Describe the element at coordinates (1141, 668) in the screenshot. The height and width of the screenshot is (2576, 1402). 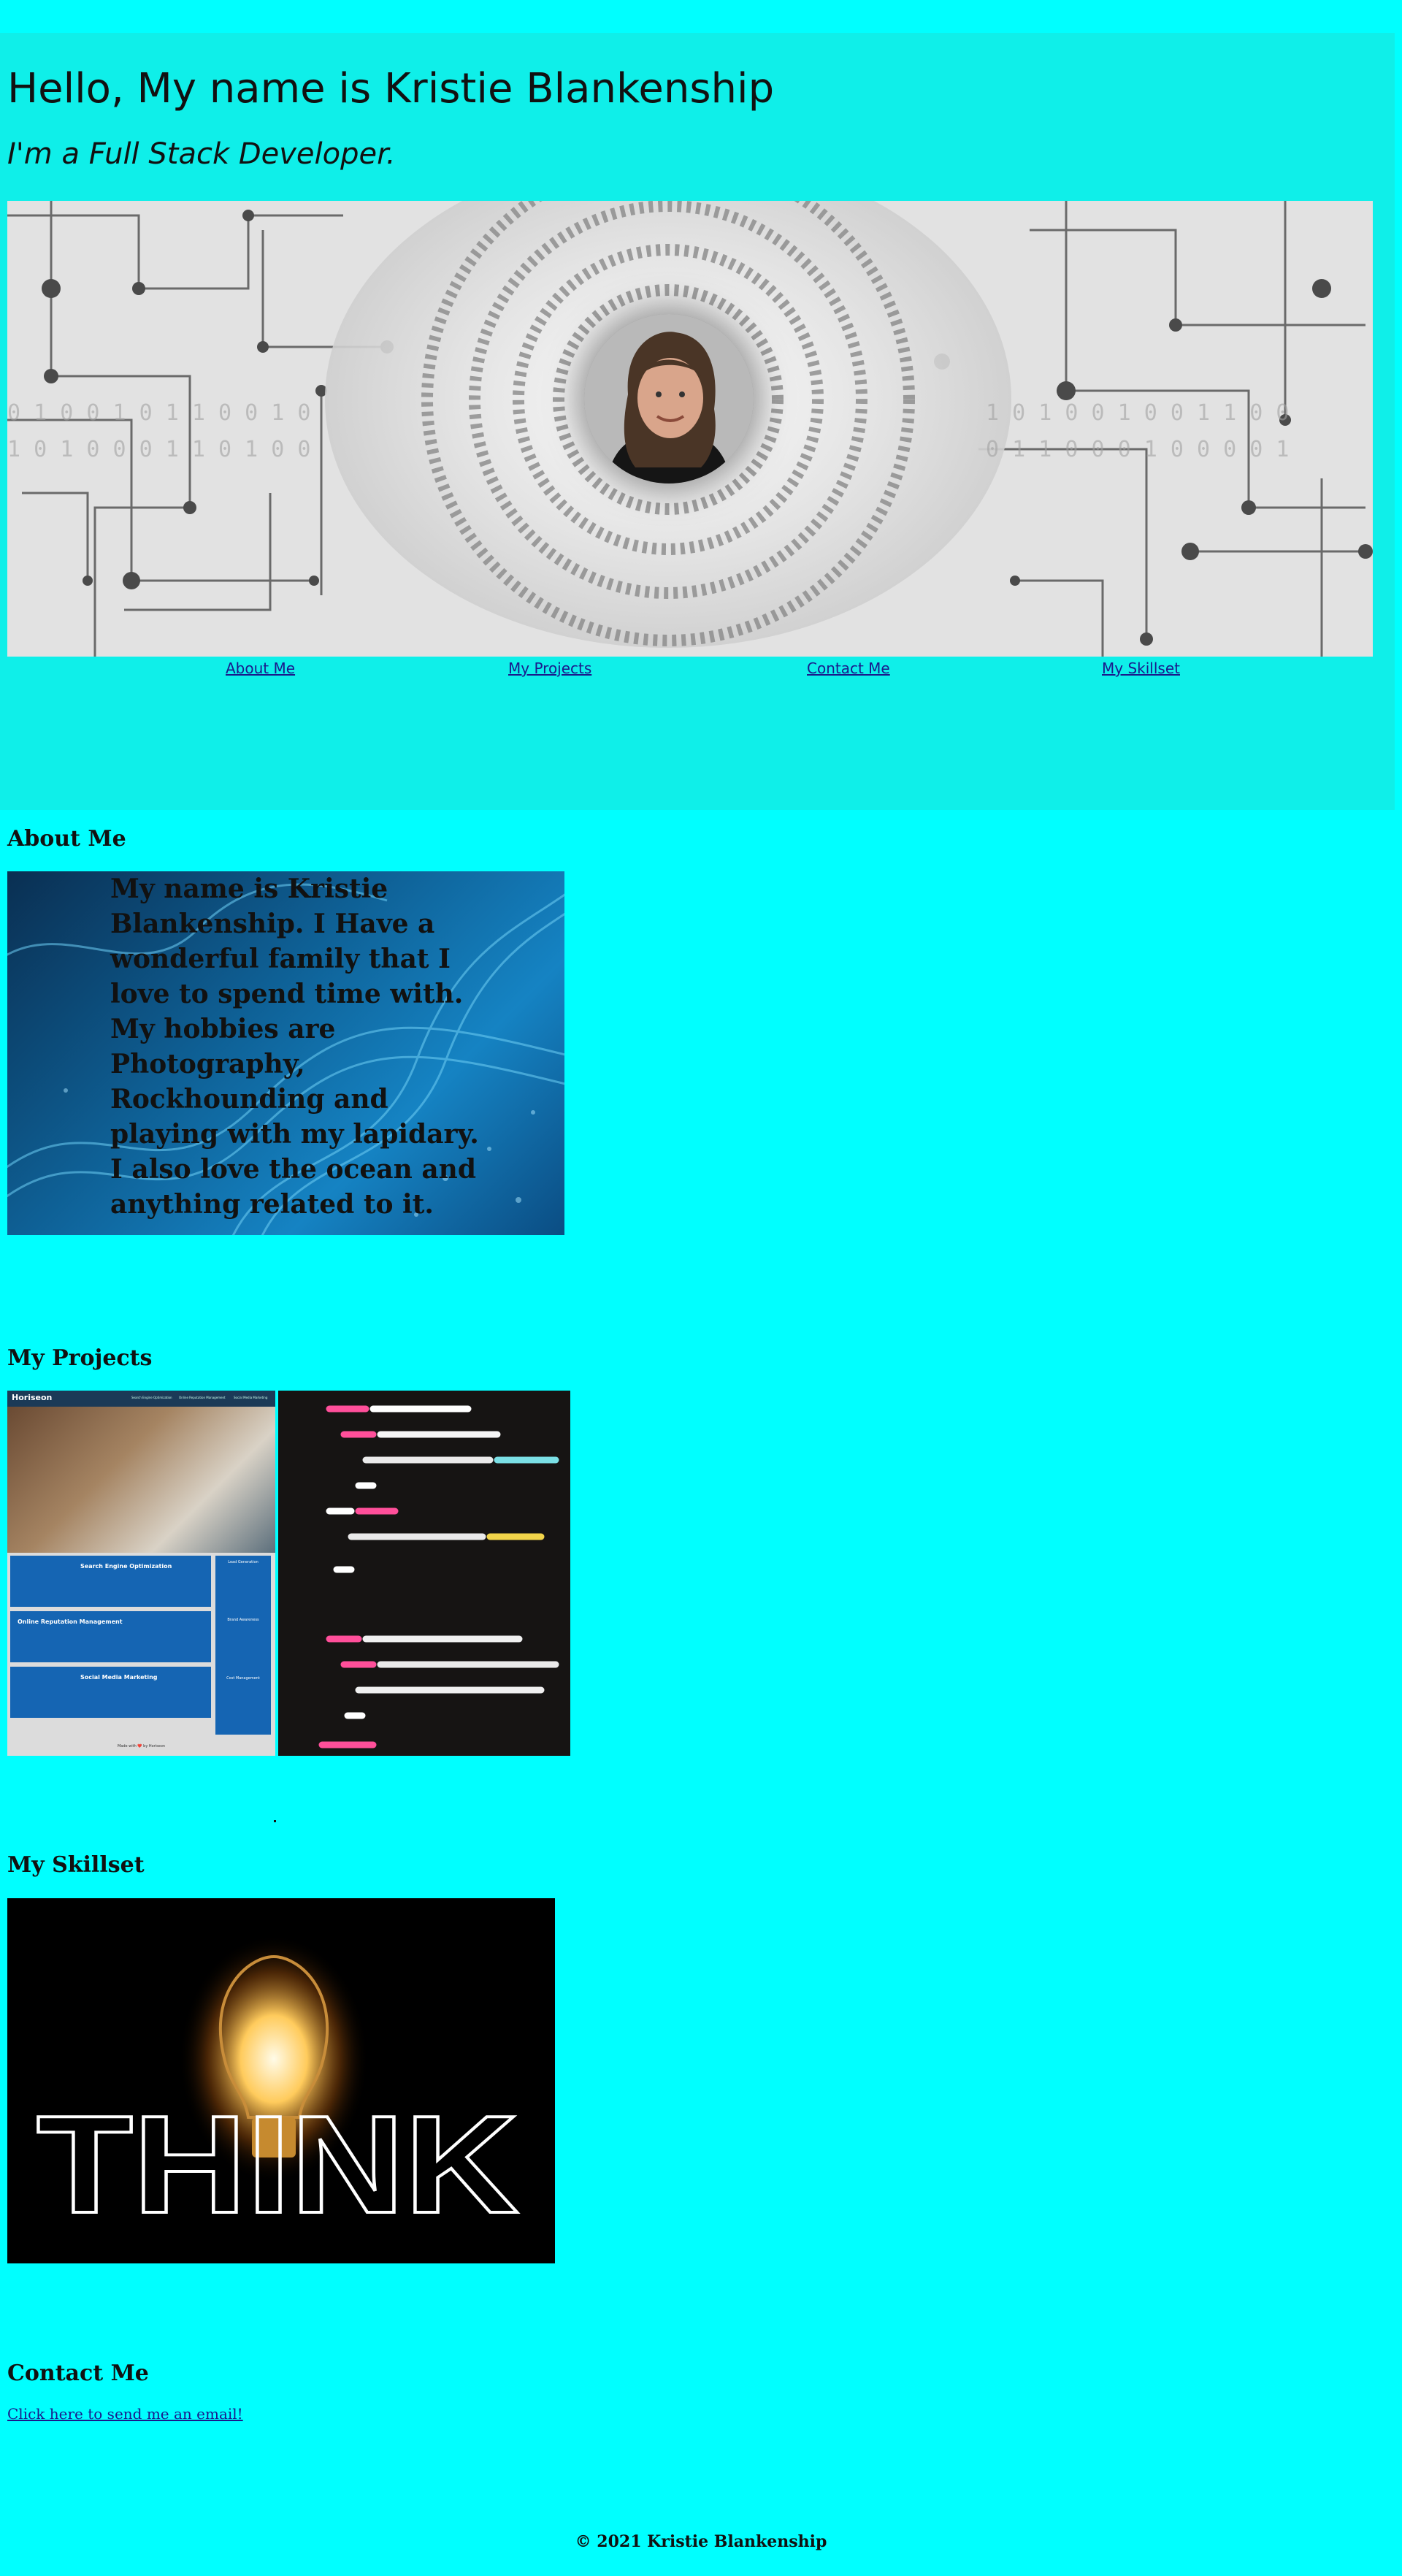
I see `nav-link-my-skillset: My Skillset` at that location.